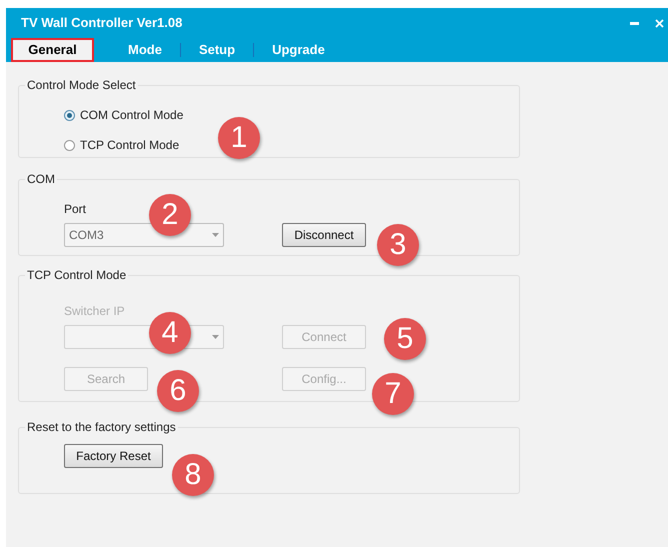 The height and width of the screenshot is (547, 668). Describe the element at coordinates (398, 245) in the screenshot. I see `number-callout: 3` at that location.